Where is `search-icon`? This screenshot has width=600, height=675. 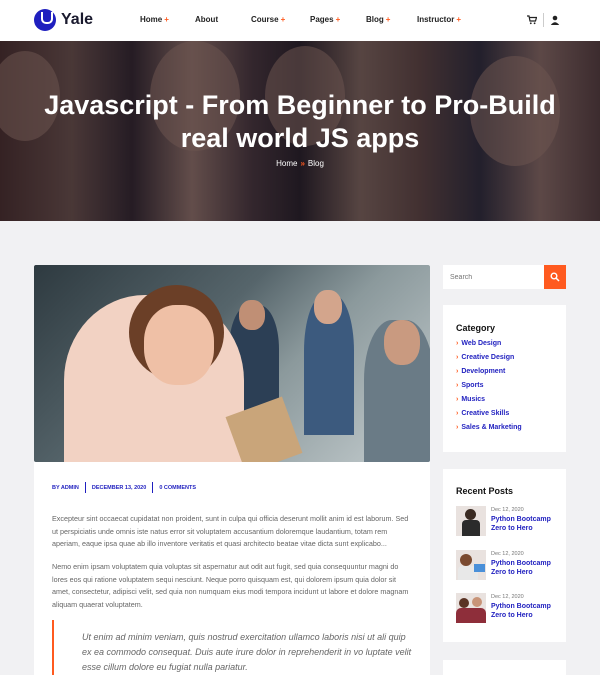 search-icon is located at coordinates (555, 277).